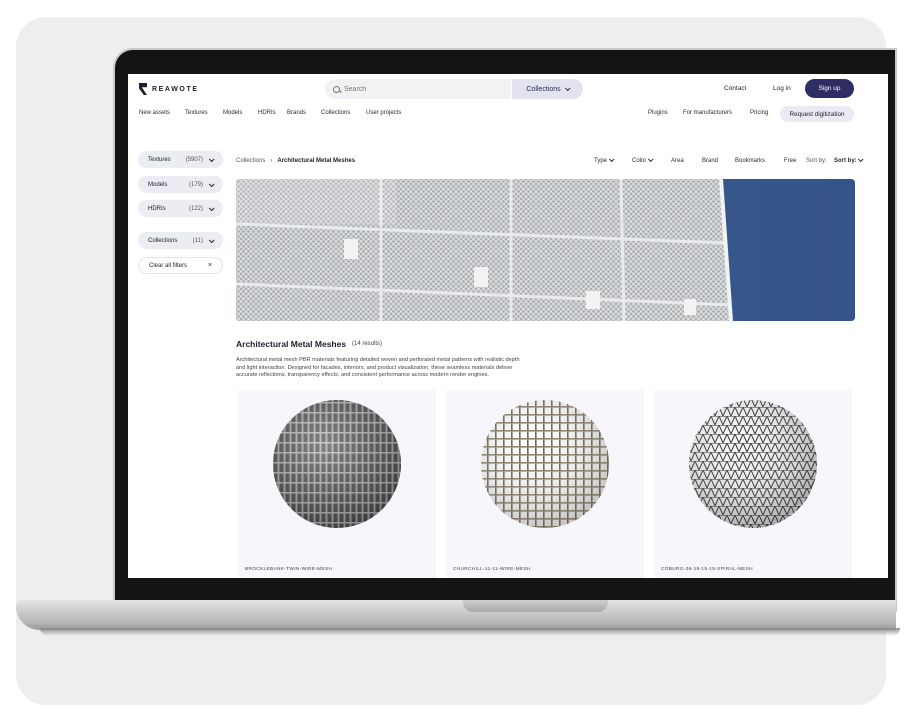 The image size is (905, 720). Describe the element at coordinates (194, 159) in the screenshot. I see `filter-count: (5907)` at that location.